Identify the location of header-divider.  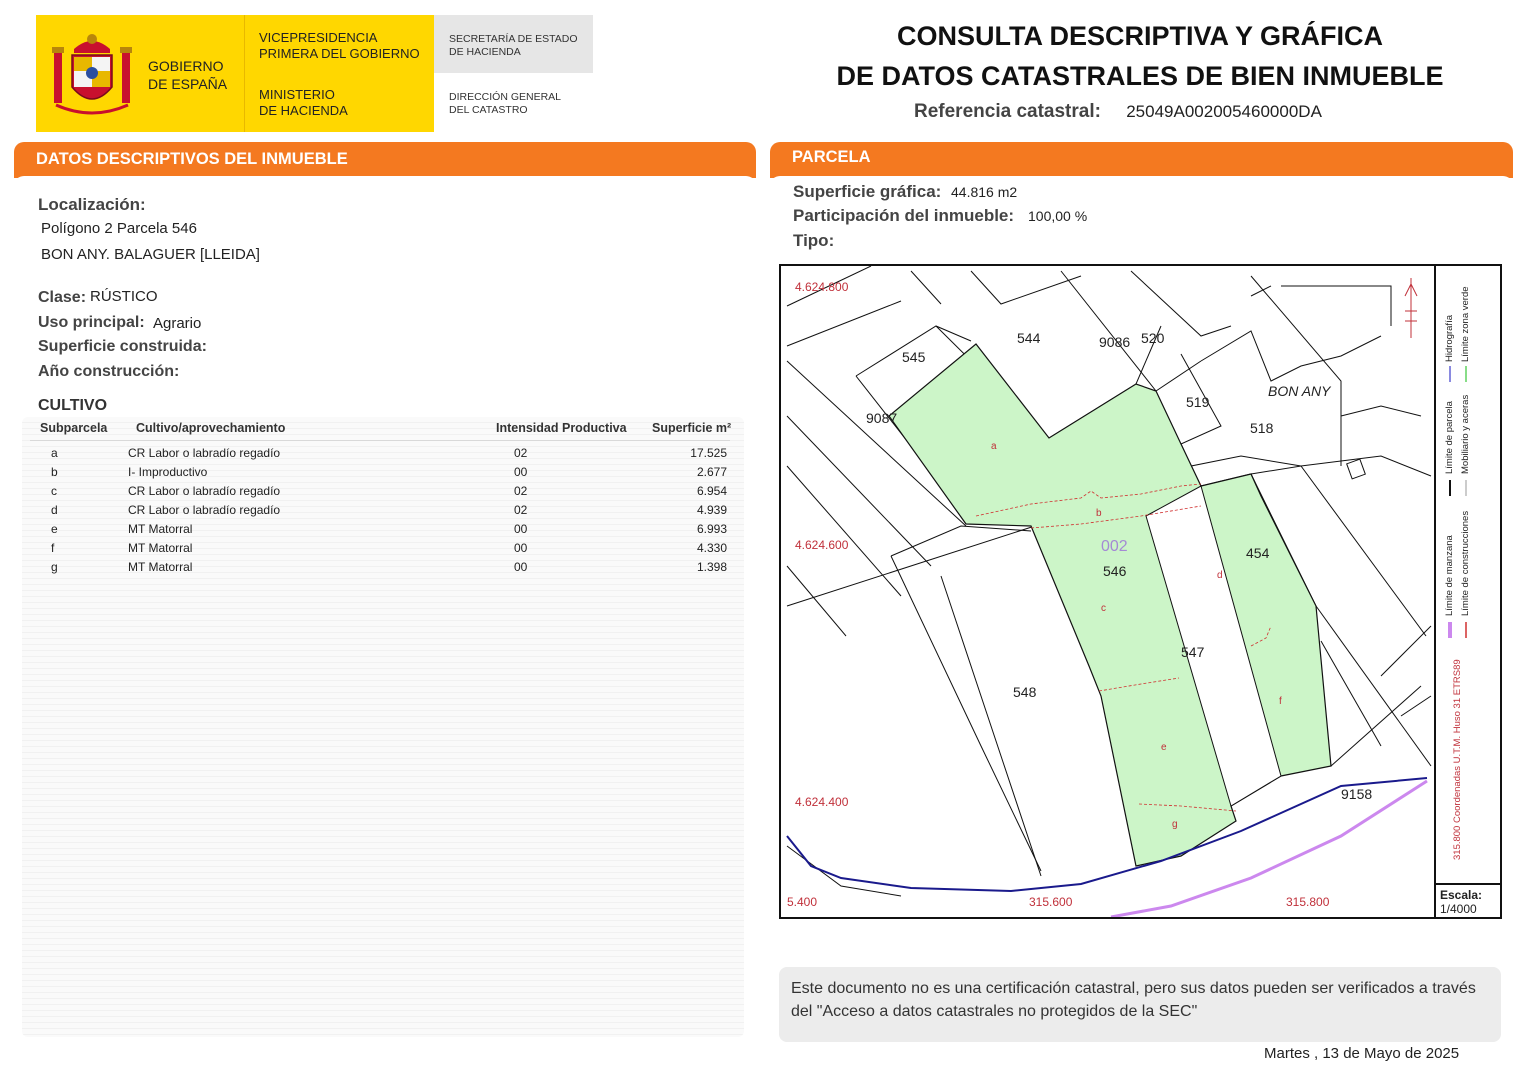
(244, 73).